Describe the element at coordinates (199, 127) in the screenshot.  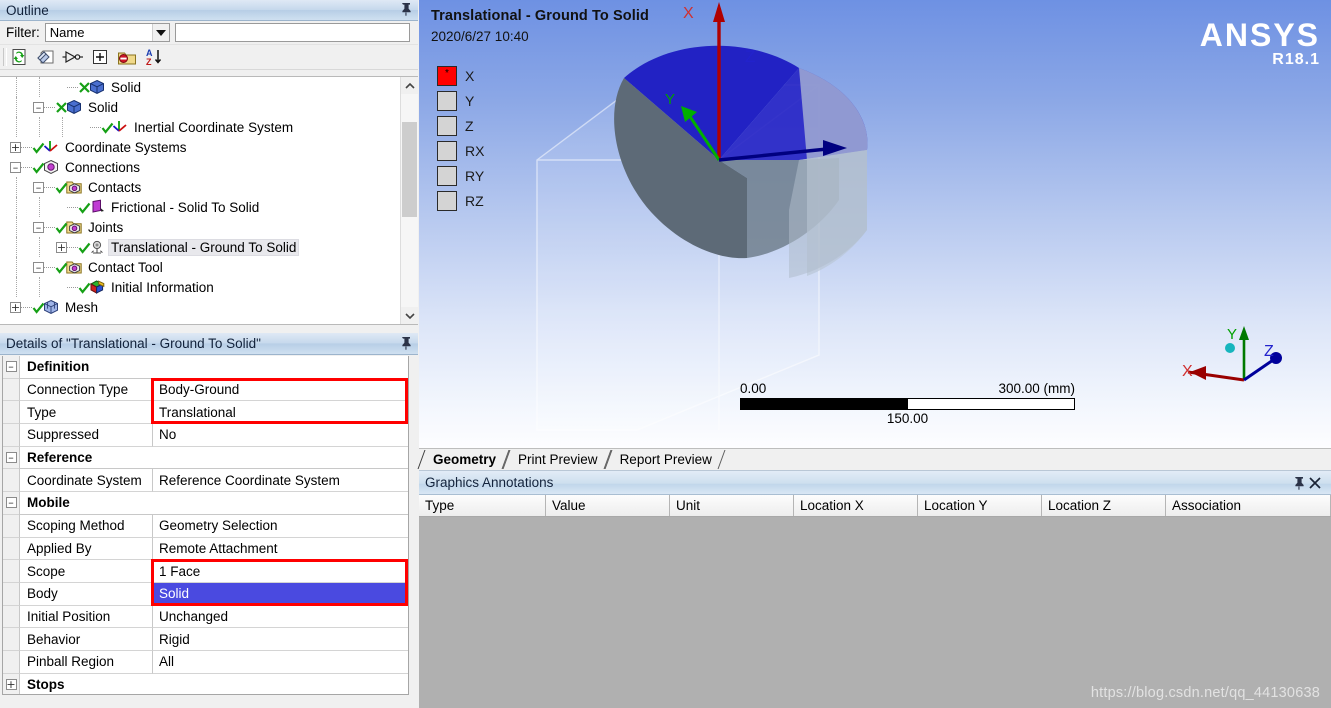
I see `tree-item-inertial-coordinate-system: Inertial Coordinate System` at that location.